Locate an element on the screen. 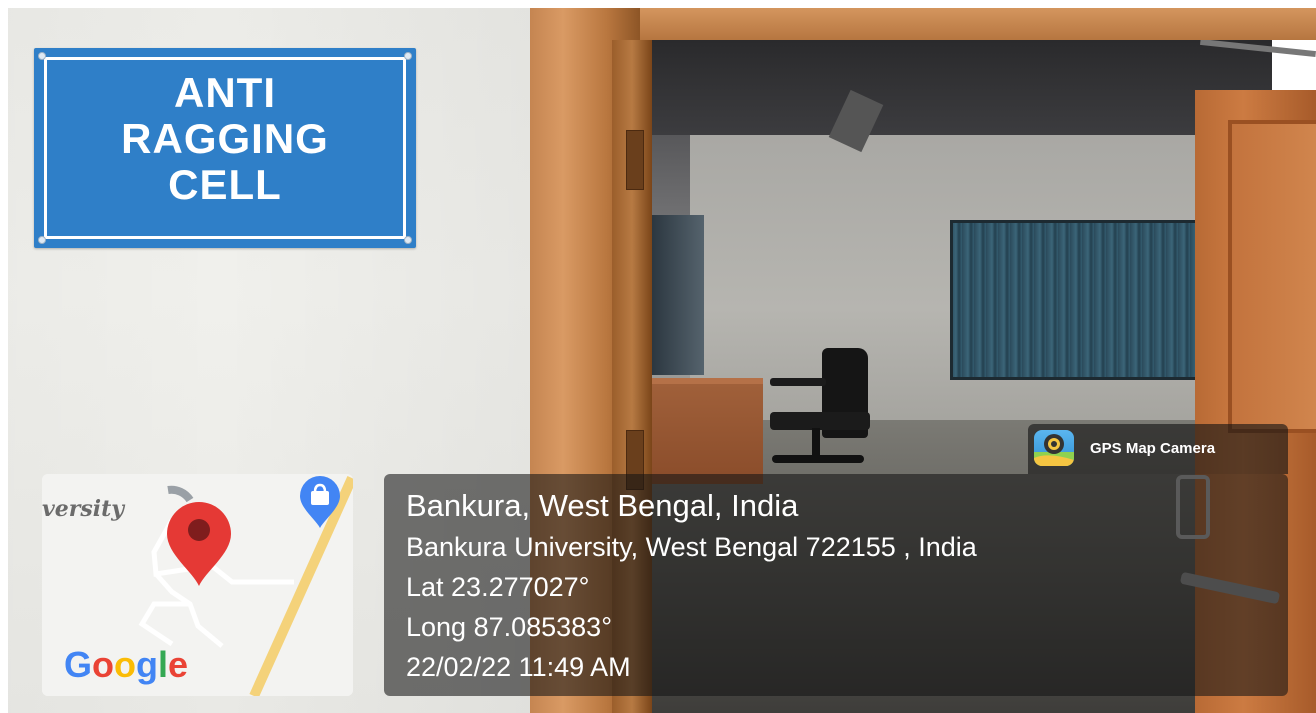 This screenshot has width=1316, height=713. door-panel is located at coordinates (1272, 276).